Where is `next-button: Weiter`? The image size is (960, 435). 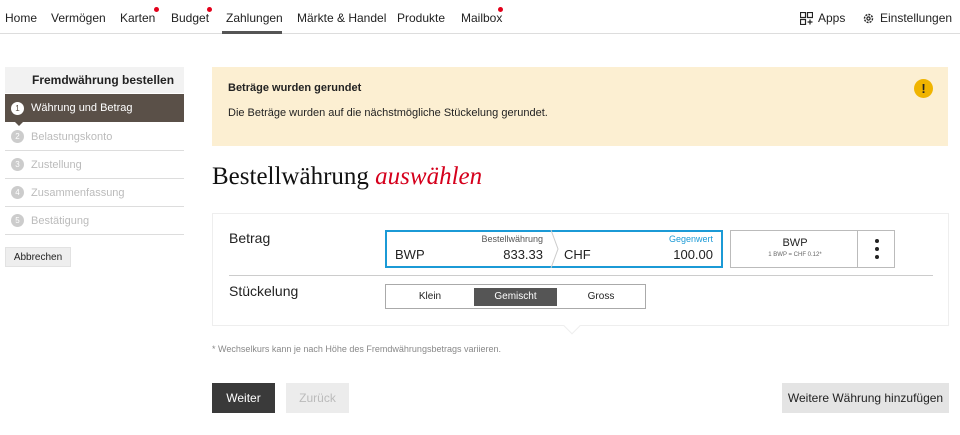
next-button: Weiter is located at coordinates (243, 398).